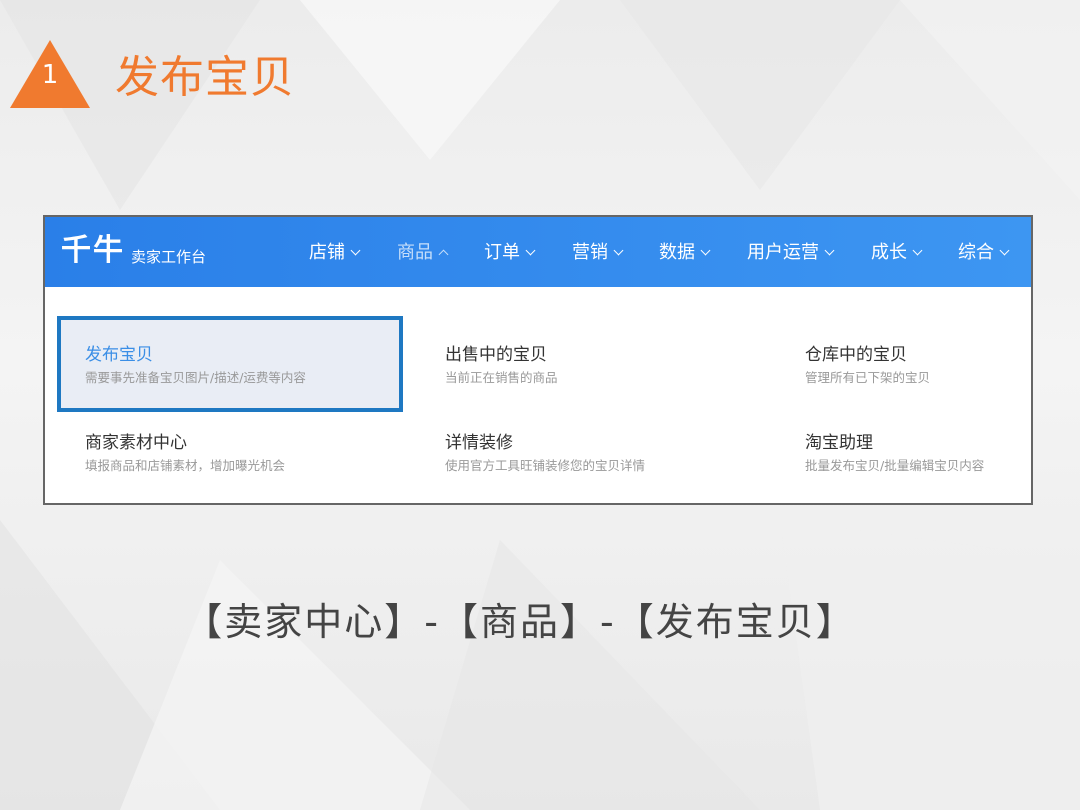 This screenshot has width=1080, height=810. What do you see at coordinates (615, 453) in the screenshot?
I see `menu-item-detail-decoration: 详情装修 使用官方工具旺铺装修您的宝贝详情` at bounding box center [615, 453].